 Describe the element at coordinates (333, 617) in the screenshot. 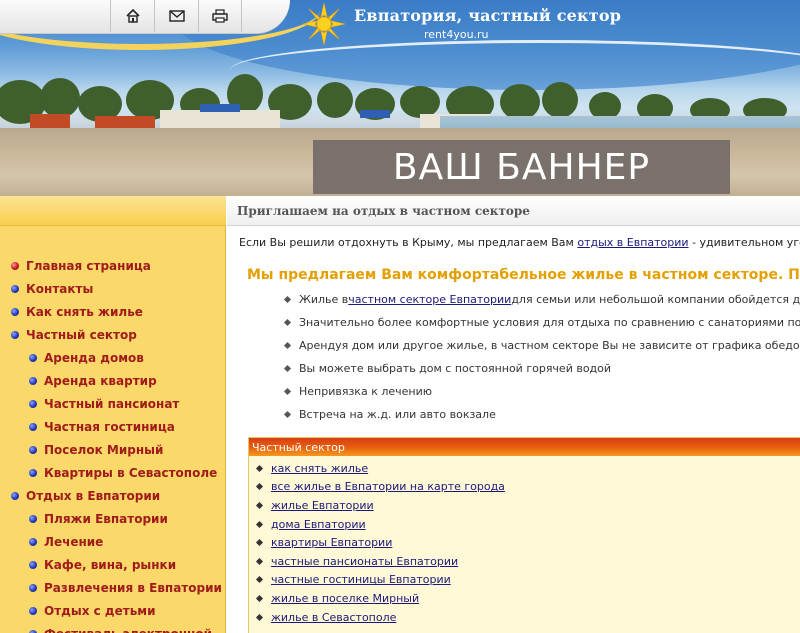

I see `box-link: жилье в Севастополе` at that location.